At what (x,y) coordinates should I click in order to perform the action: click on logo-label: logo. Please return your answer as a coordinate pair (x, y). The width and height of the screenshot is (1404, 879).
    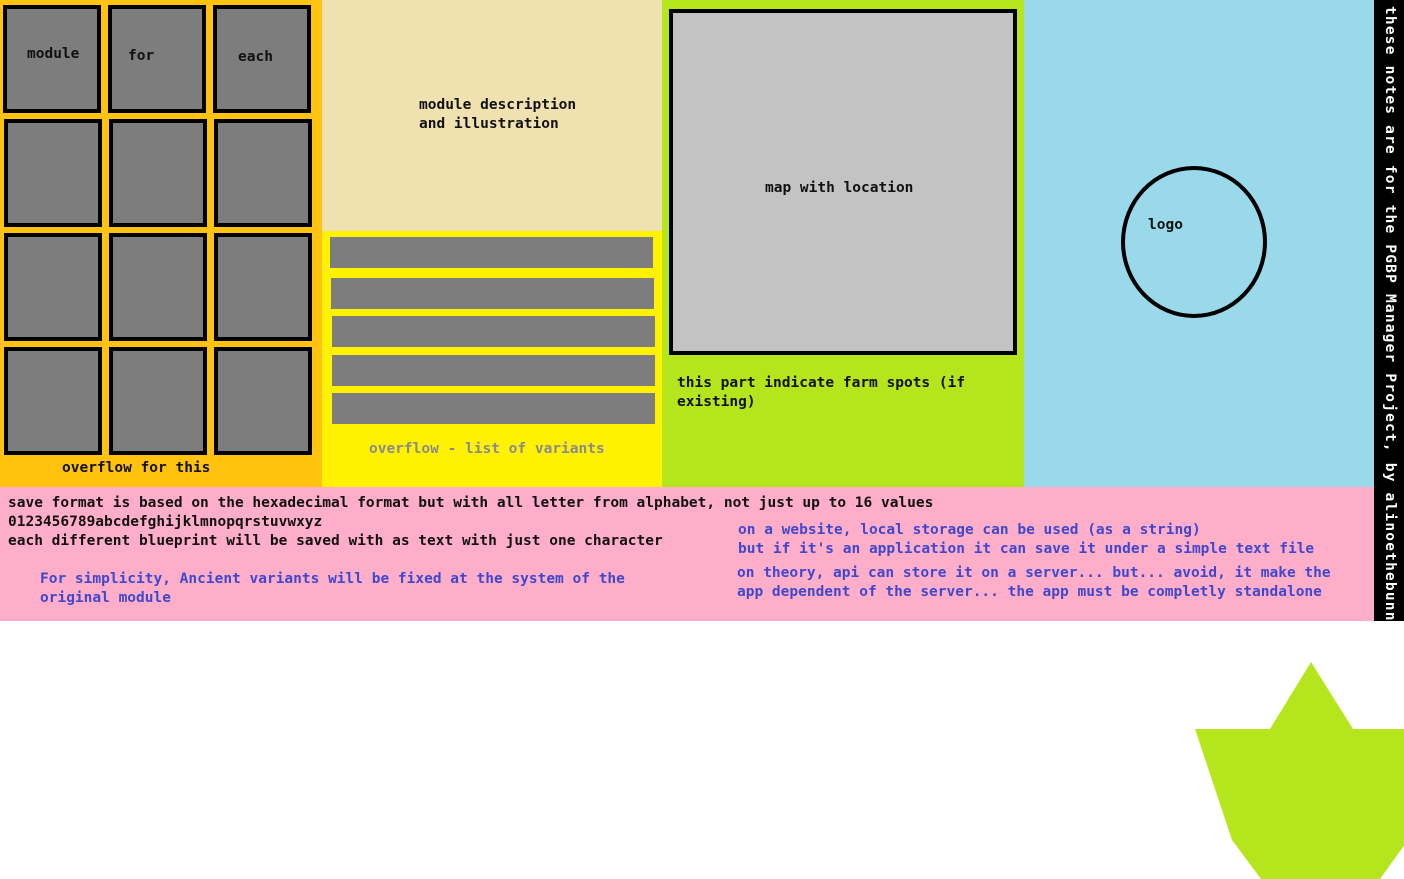
    Looking at the image, I should click on (1165, 225).